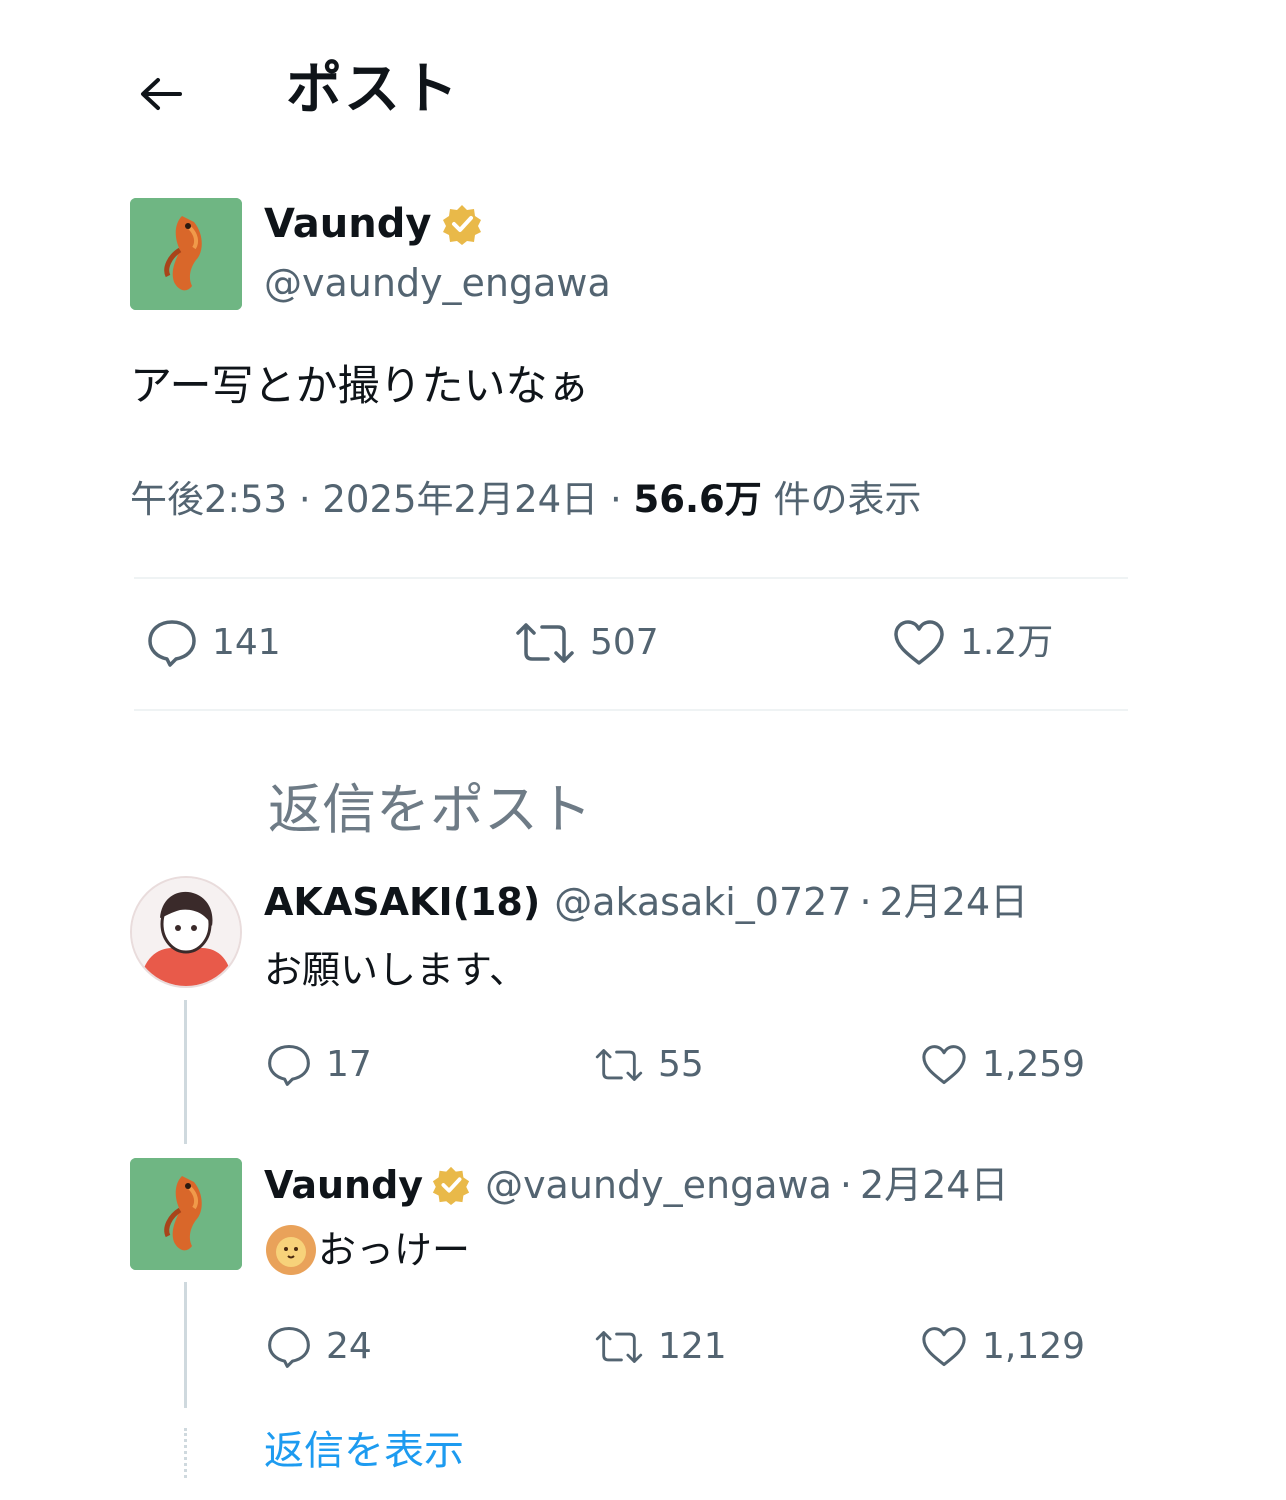 The image size is (1286, 1500). Describe the element at coordinates (208, 499) in the screenshot. I see `post-time: 午後2:53` at that location.